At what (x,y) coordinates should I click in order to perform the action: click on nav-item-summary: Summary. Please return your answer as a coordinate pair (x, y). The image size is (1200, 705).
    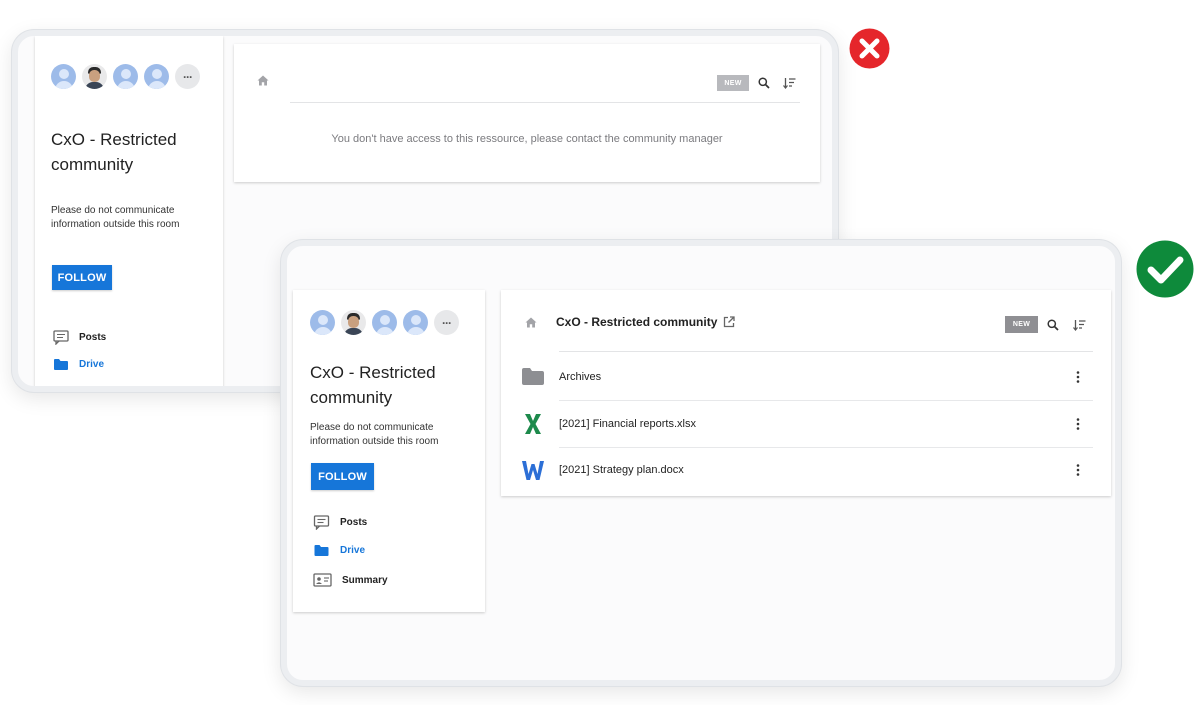
    Looking at the image, I should click on (350, 580).